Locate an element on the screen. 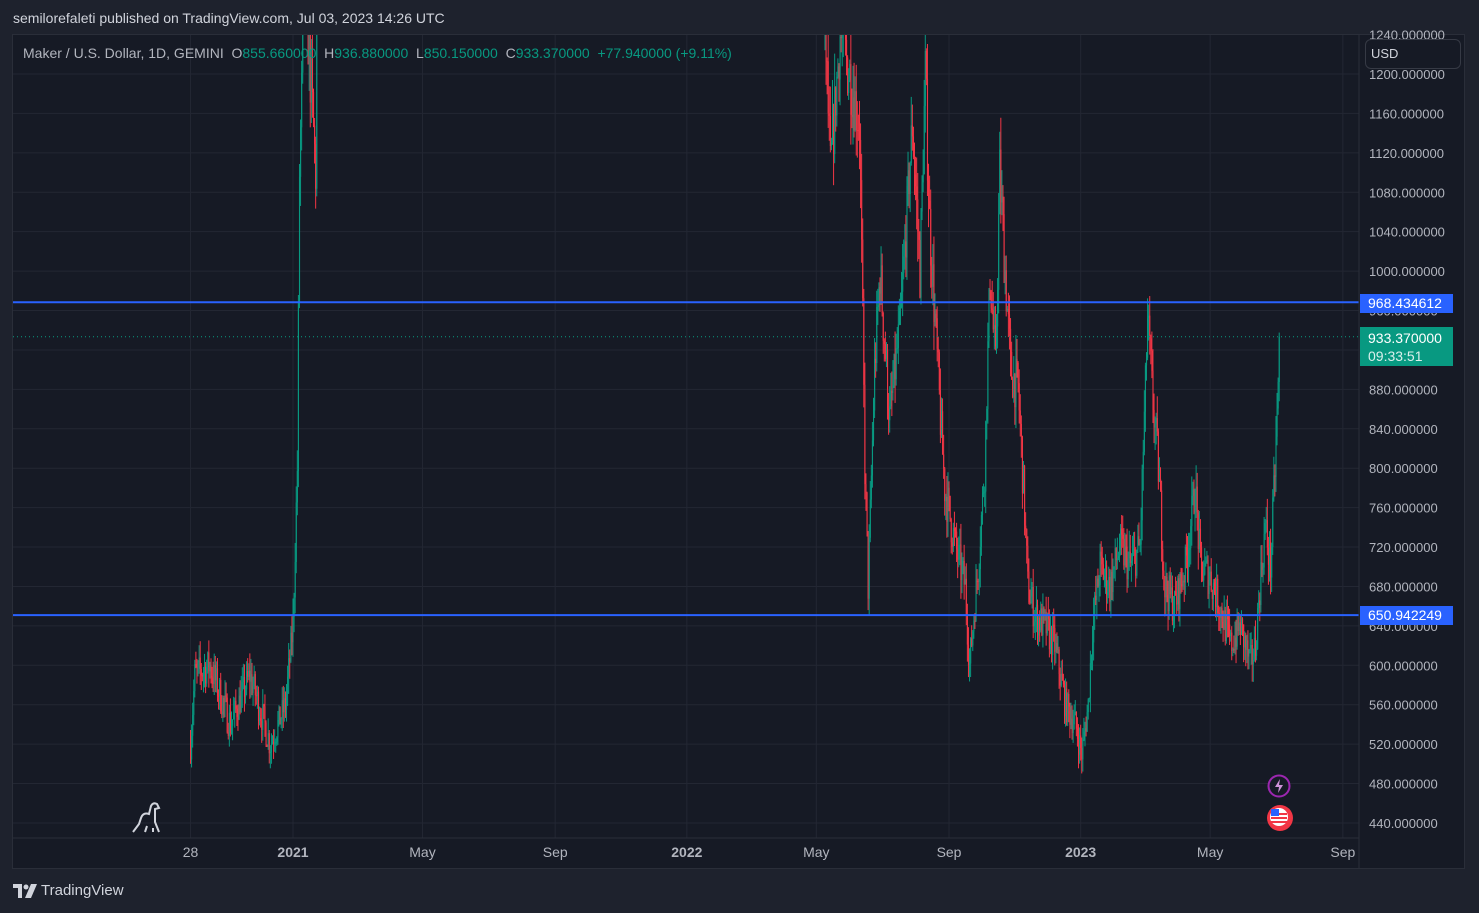 Image resolution: width=1479 pixels, height=913 pixels. tradingview-logo: TradingView is located at coordinates (68, 890).